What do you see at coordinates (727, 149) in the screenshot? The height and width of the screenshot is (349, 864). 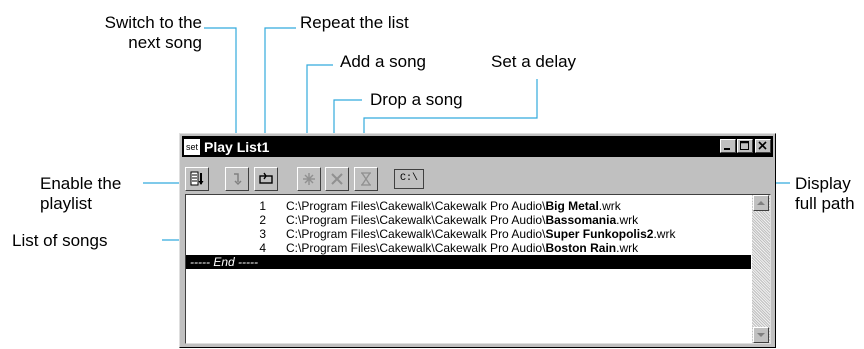 I see `minimize-icon` at bounding box center [727, 149].